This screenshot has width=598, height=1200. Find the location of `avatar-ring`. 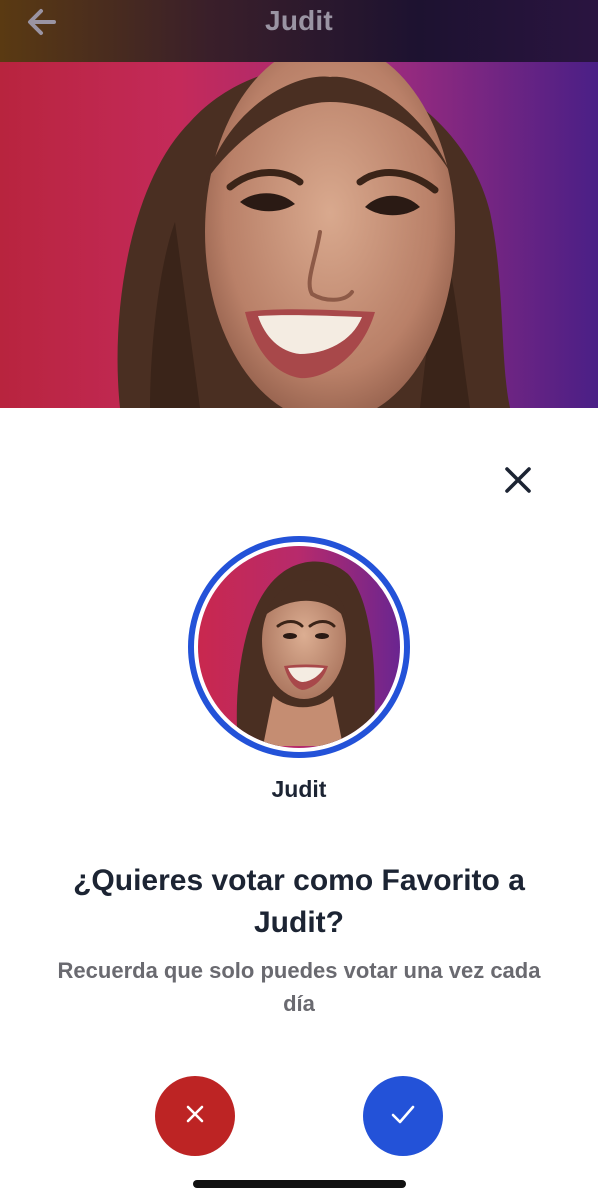

avatar-ring is located at coordinates (299, 647).